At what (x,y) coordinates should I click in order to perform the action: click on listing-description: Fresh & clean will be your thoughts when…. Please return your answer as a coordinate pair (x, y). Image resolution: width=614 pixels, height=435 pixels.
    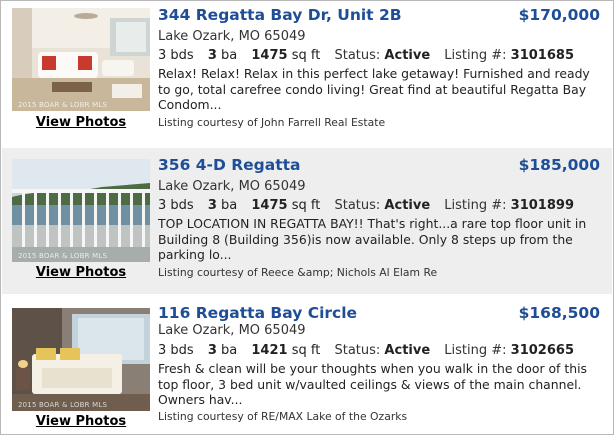
    Looking at the image, I should click on (372, 384).